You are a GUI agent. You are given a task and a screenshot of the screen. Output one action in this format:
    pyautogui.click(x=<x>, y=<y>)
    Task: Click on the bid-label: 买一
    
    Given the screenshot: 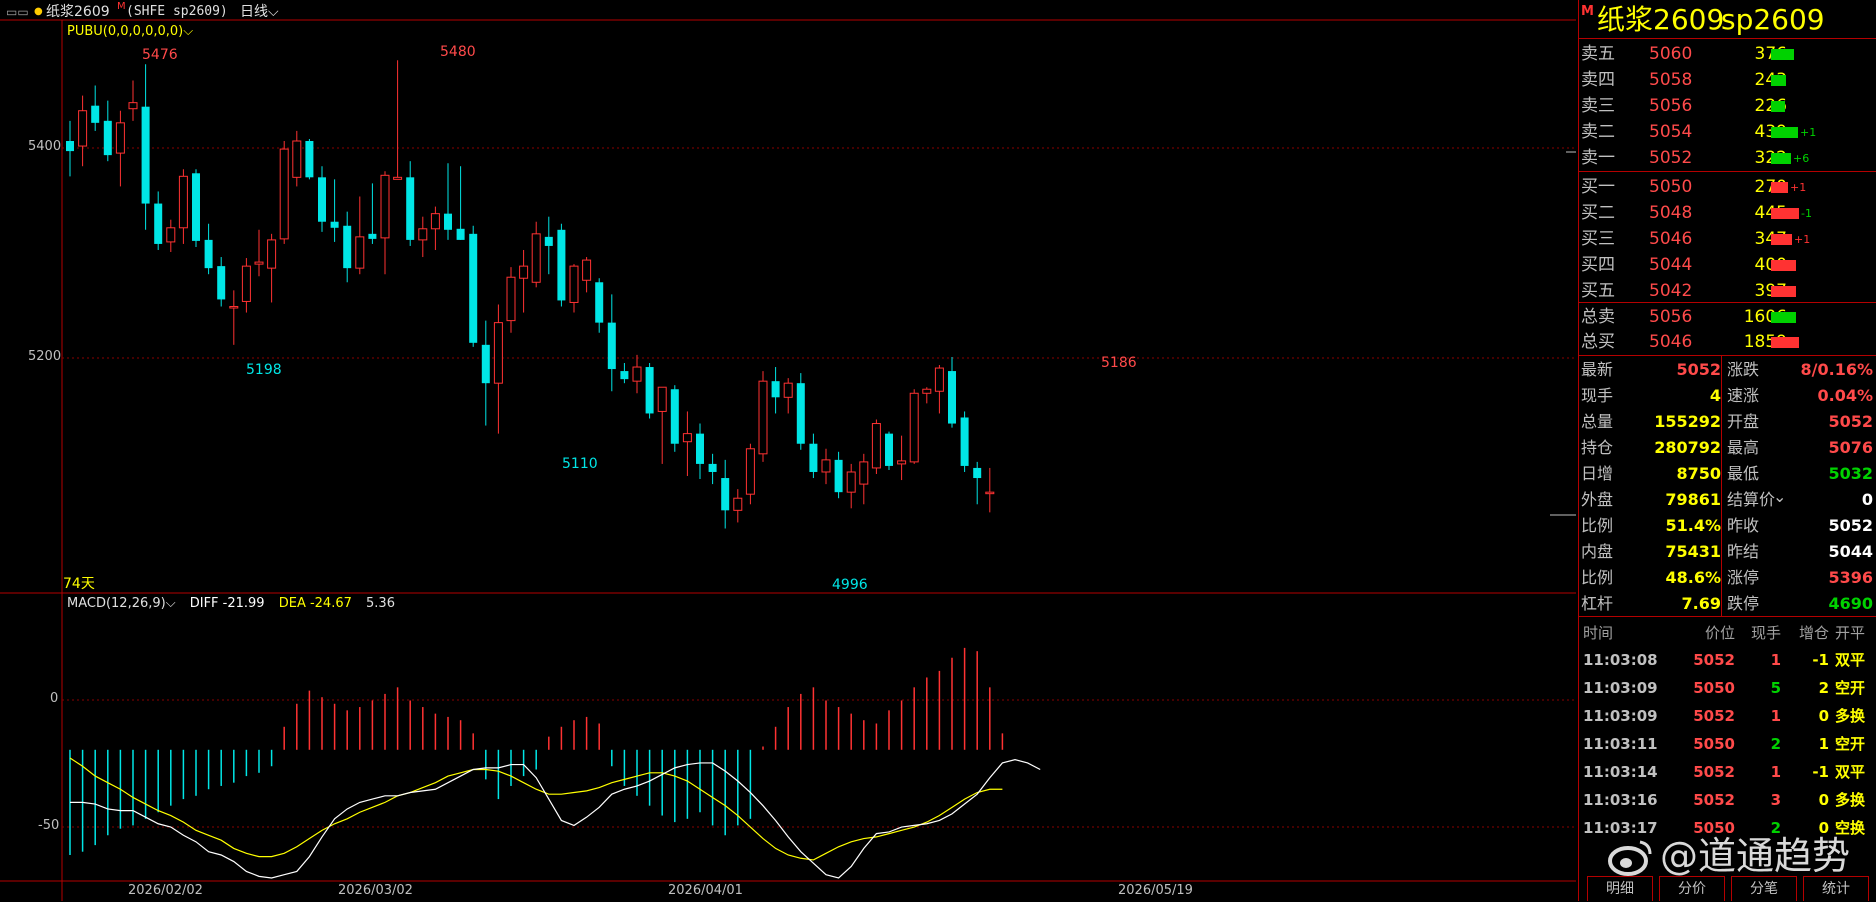 What is the action you would take?
    pyautogui.click(x=1598, y=187)
    